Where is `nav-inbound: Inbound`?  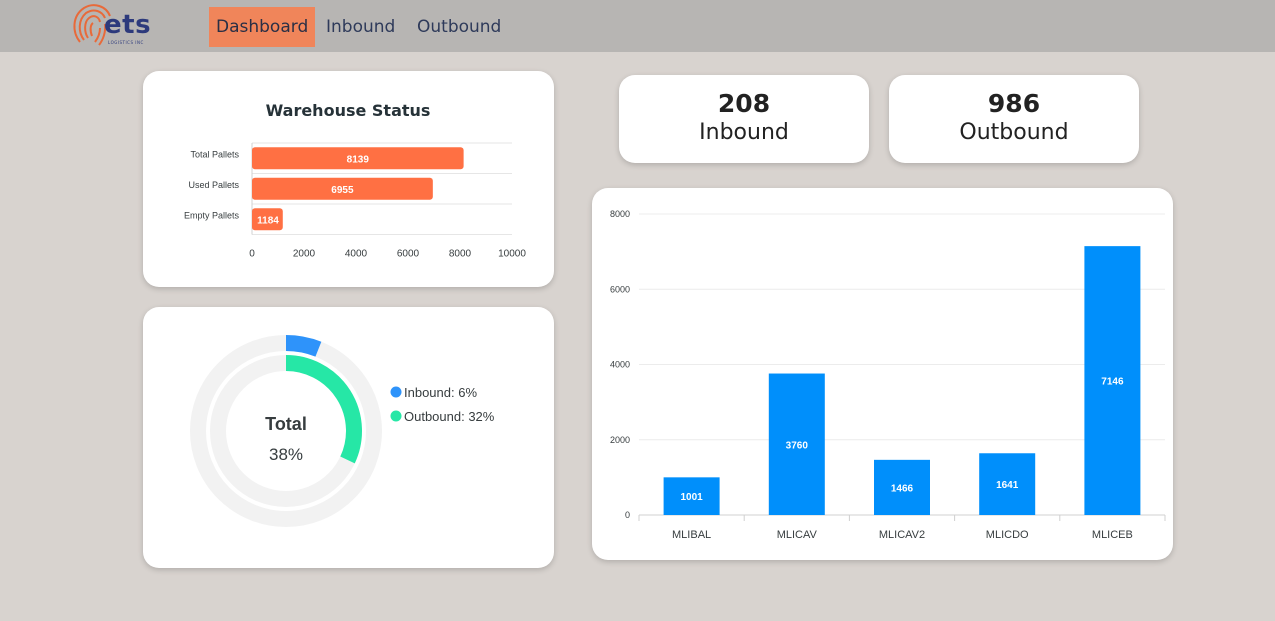 nav-inbound: Inbound is located at coordinates (360, 27).